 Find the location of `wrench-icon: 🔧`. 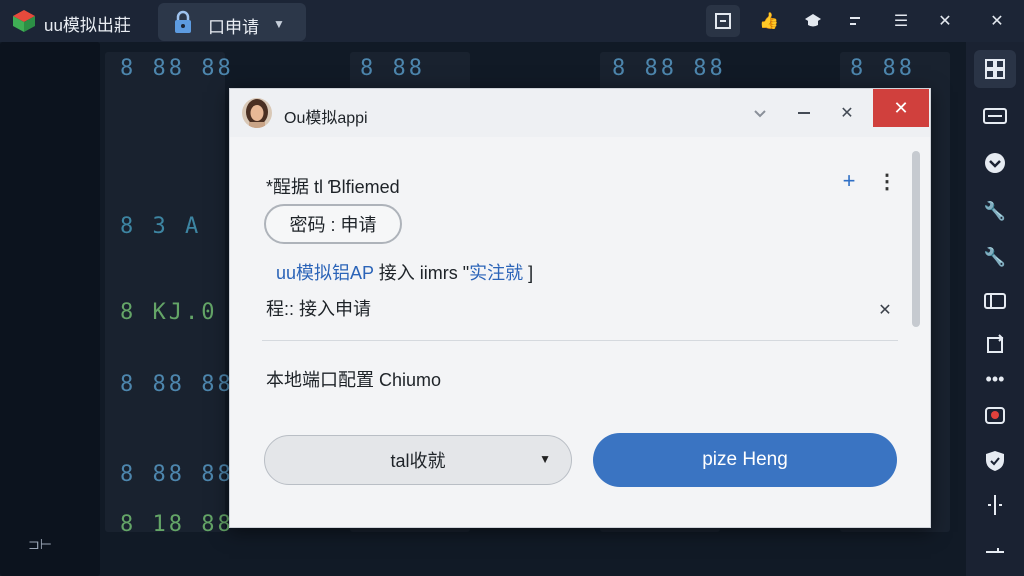

wrench-icon: 🔧 is located at coordinates (995, 211).